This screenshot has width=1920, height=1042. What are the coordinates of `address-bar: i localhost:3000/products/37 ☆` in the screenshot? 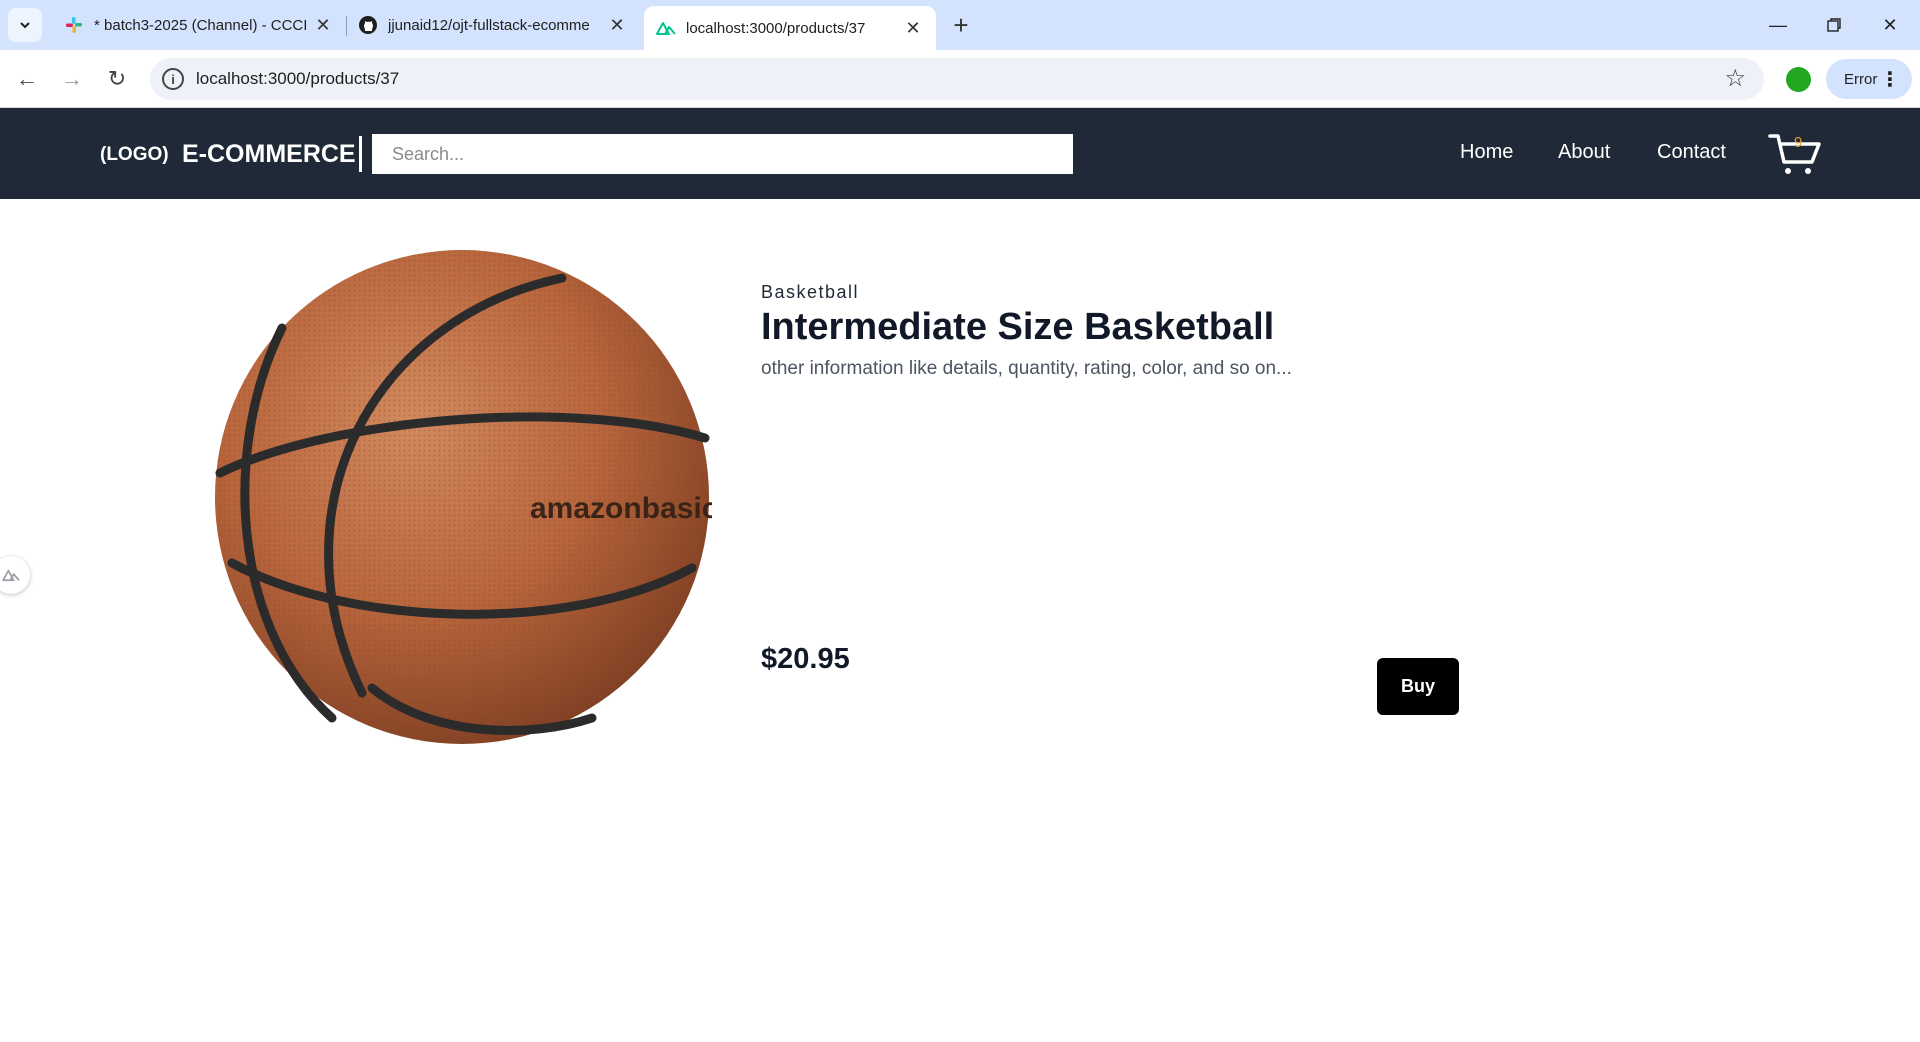 It's located at (957, 79).